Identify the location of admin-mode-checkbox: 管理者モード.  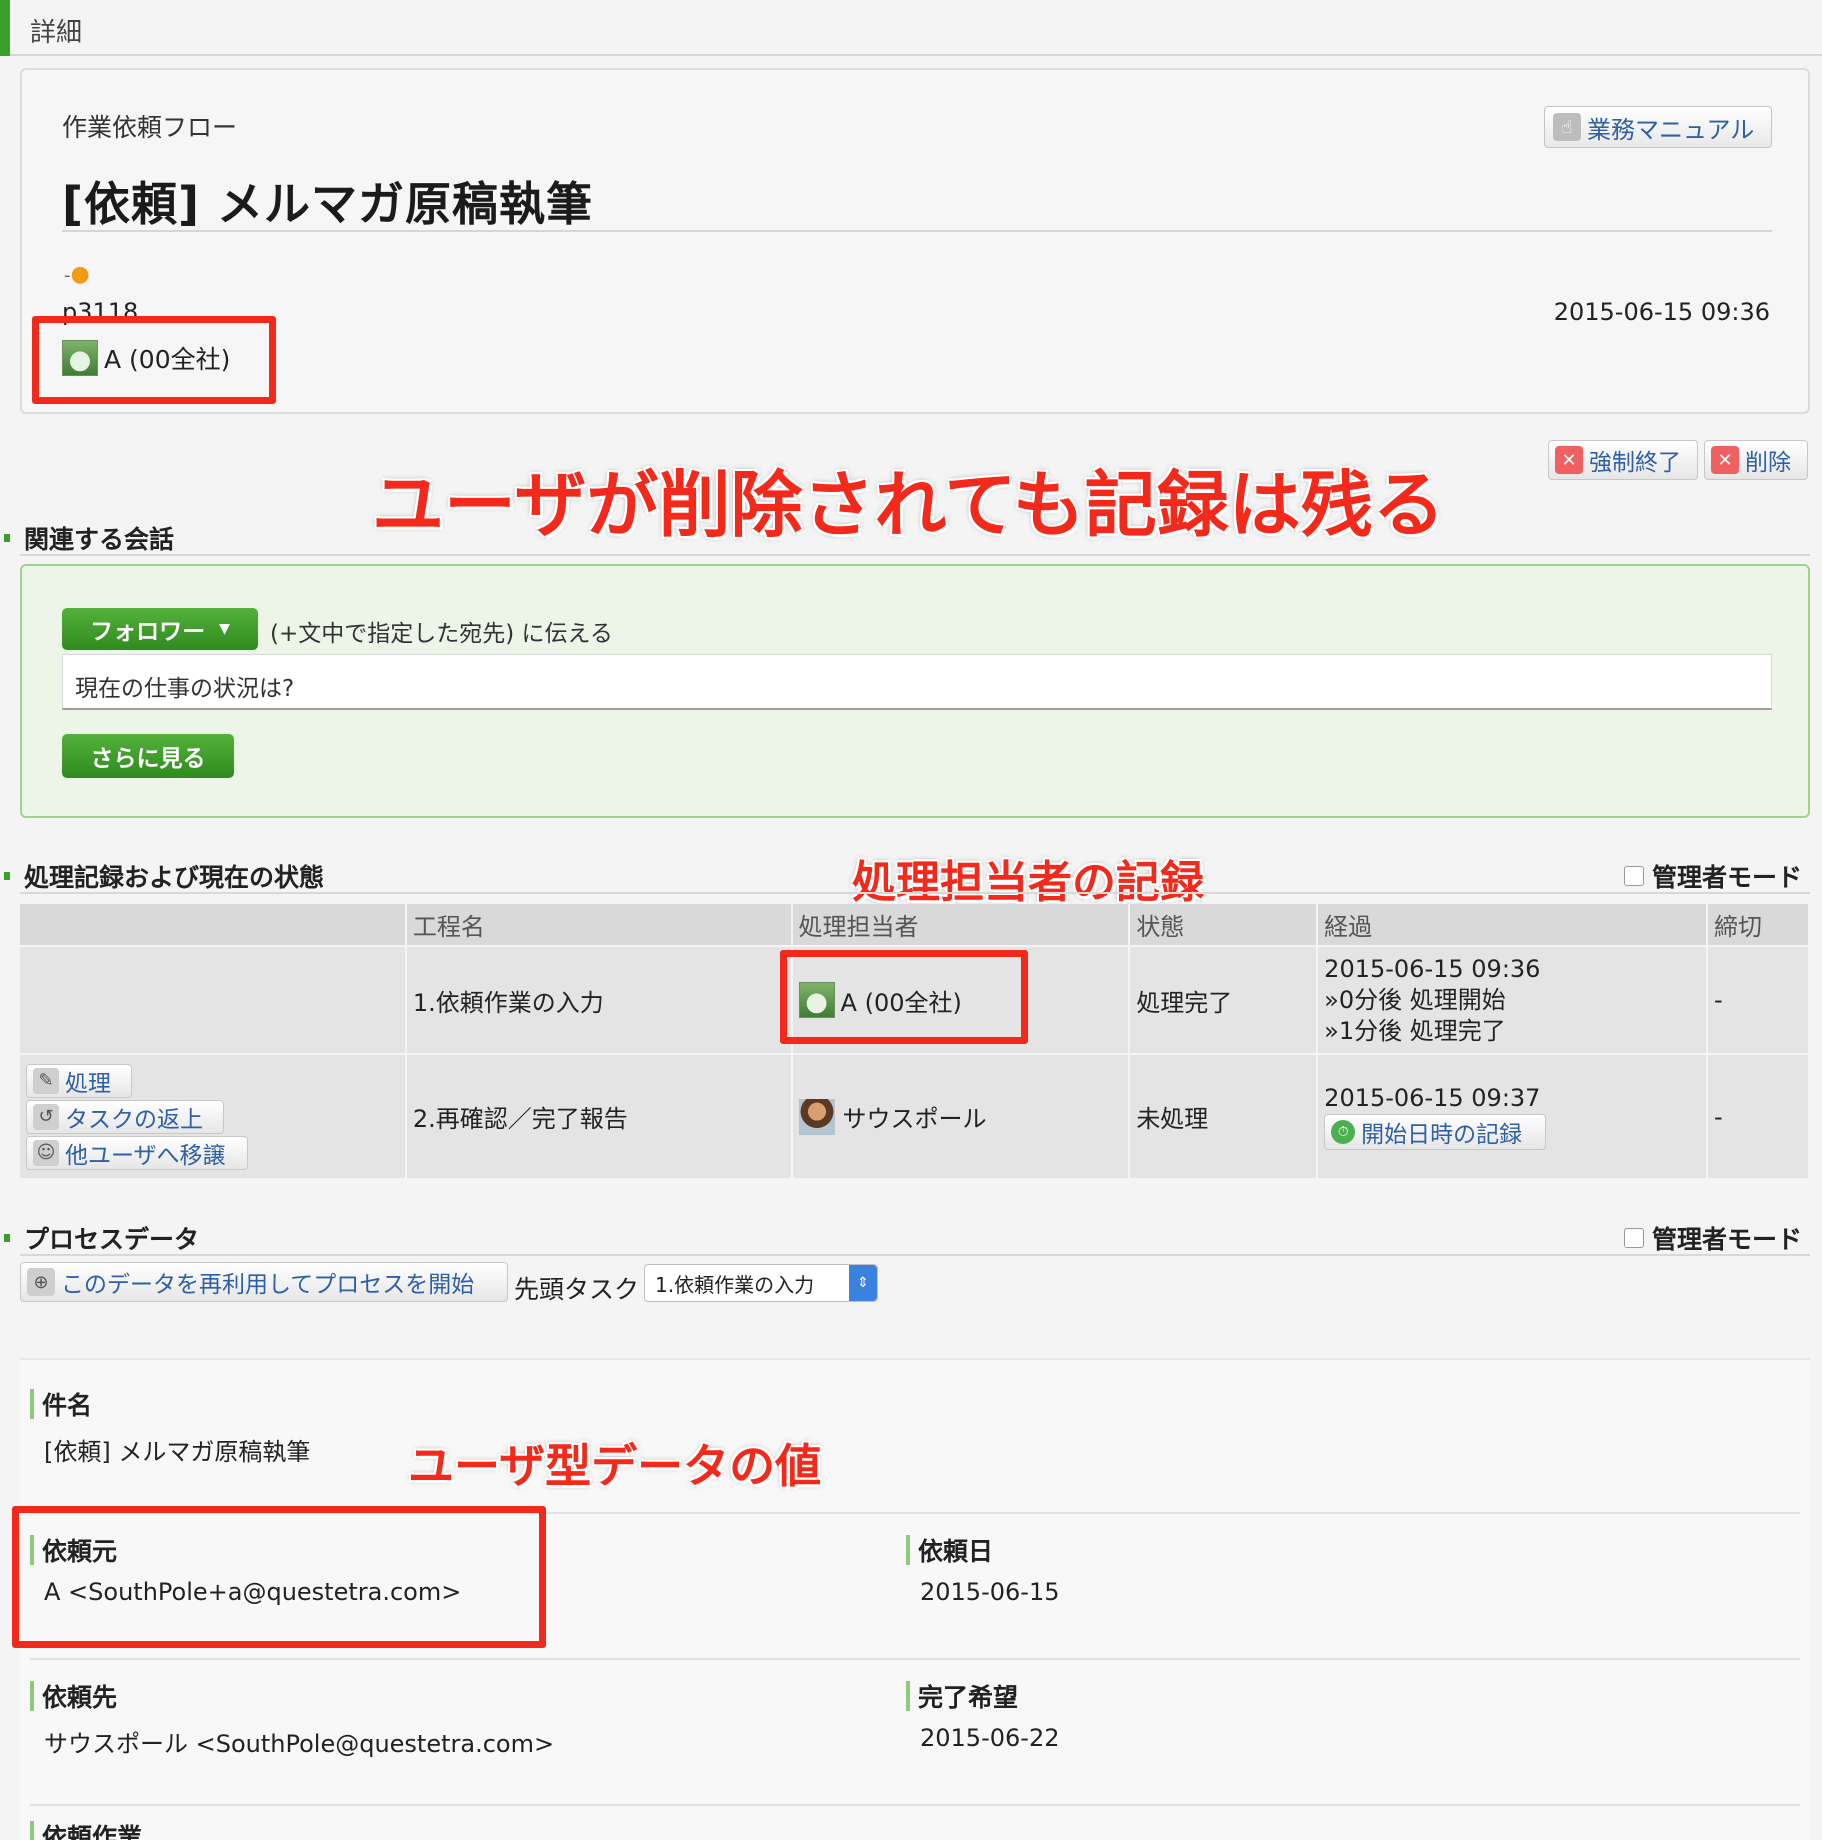
(1713, 876).